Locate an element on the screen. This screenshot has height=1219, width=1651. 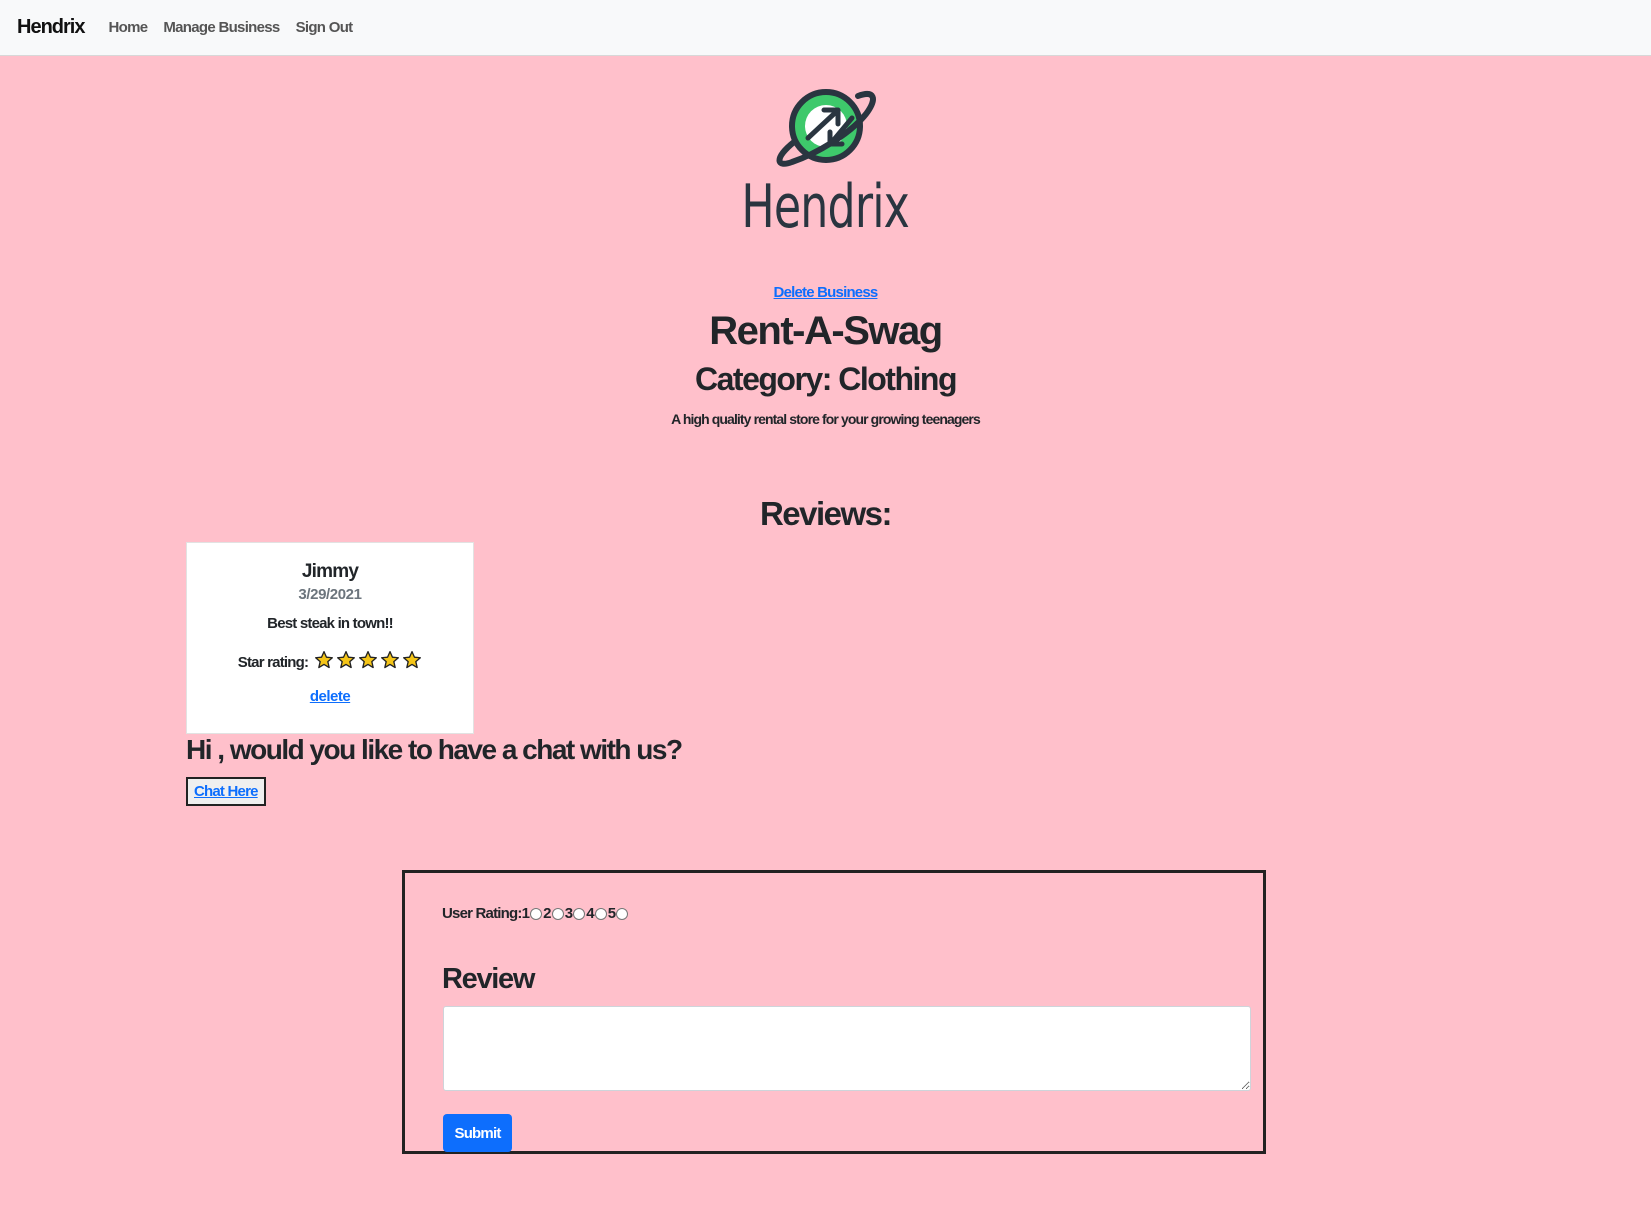
business-name: Rent-A-Swag is located at coordinates (826, 331).